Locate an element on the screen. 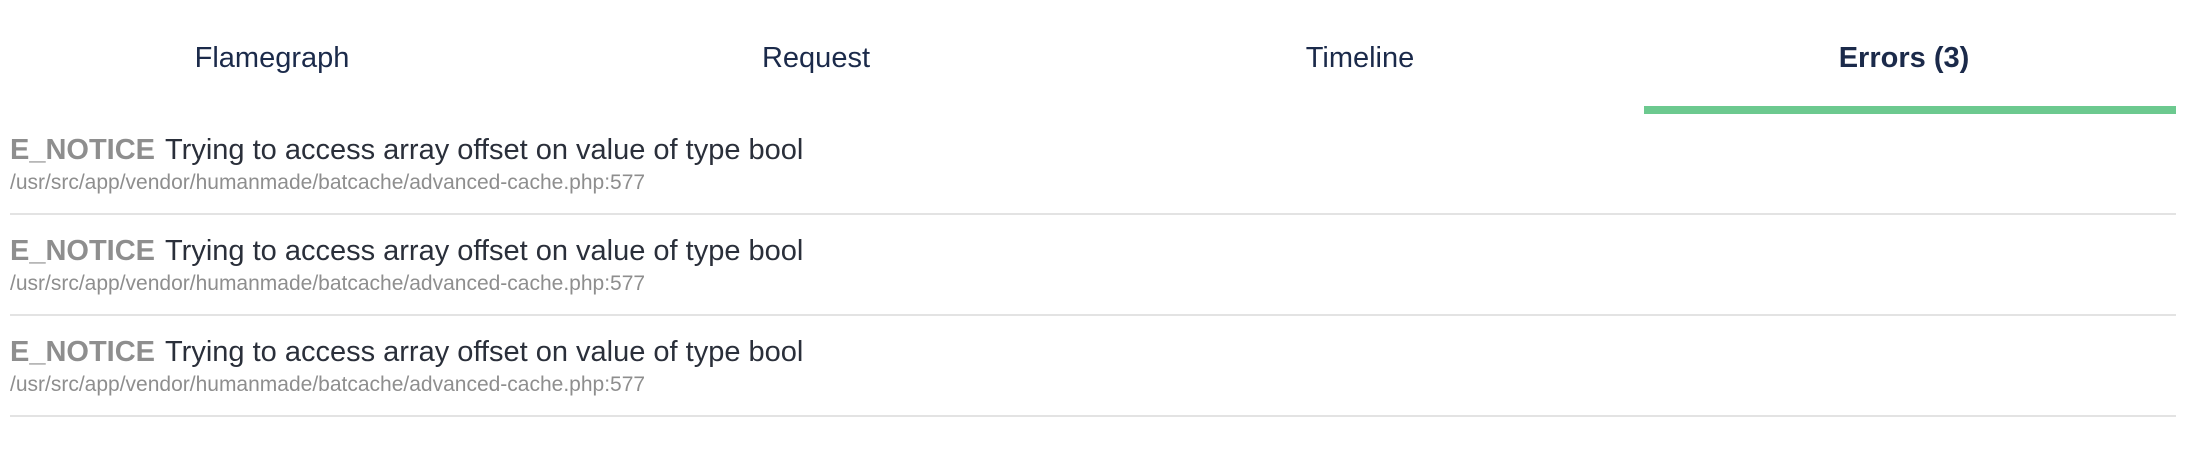  tab-label: Request is located at coordinates (815, 57).